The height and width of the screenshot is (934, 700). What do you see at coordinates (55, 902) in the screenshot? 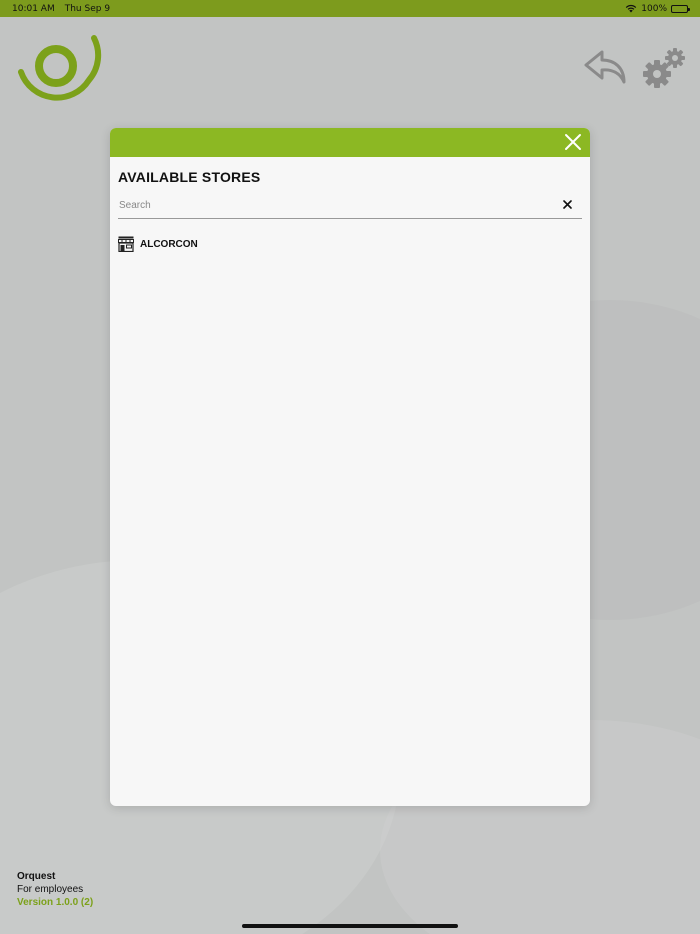
I see `app-version: Version 1.0.0 (2)` at bounding box center [55, 902].